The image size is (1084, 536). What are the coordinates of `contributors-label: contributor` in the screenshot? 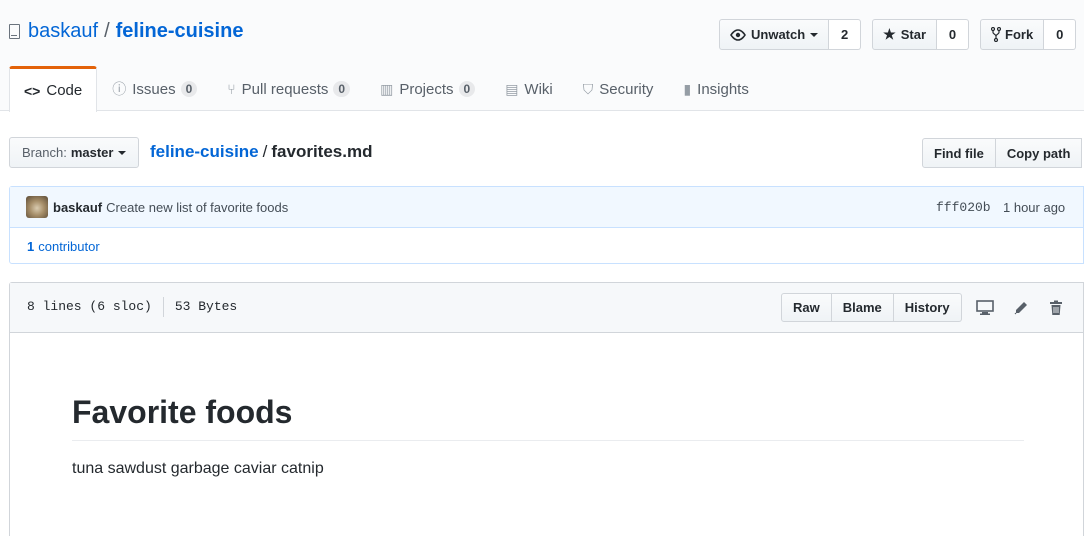 It's located at (69, 246).